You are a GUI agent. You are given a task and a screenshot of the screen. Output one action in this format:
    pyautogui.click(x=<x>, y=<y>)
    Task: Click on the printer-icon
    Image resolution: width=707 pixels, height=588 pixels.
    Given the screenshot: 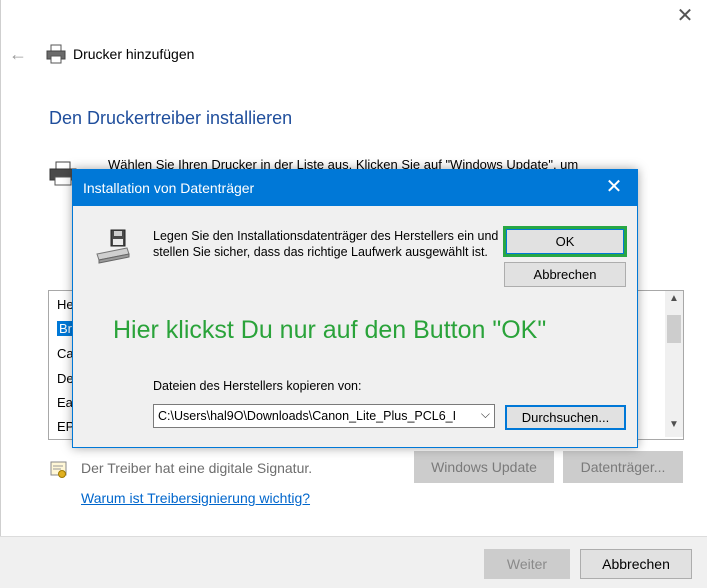 What is the action you would take?
    pyautogui.click(x=56, y=54)
    